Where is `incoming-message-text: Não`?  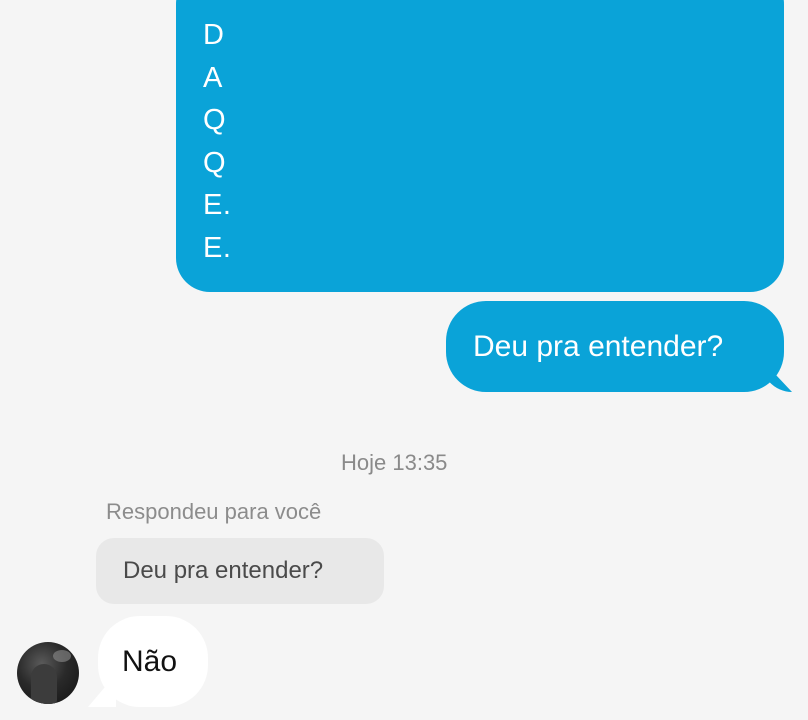
incoming-message-text: Não is located at coordinates (150, 661).